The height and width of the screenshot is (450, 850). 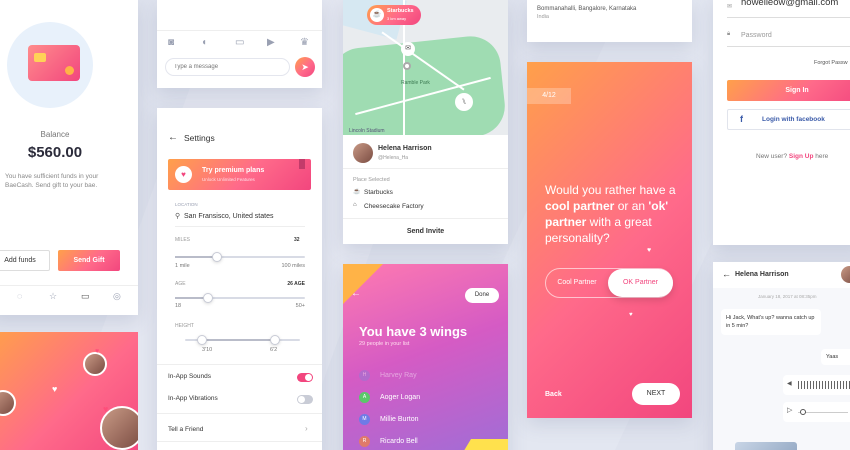 I want to click on age-slider, so click(x=240, y=298).